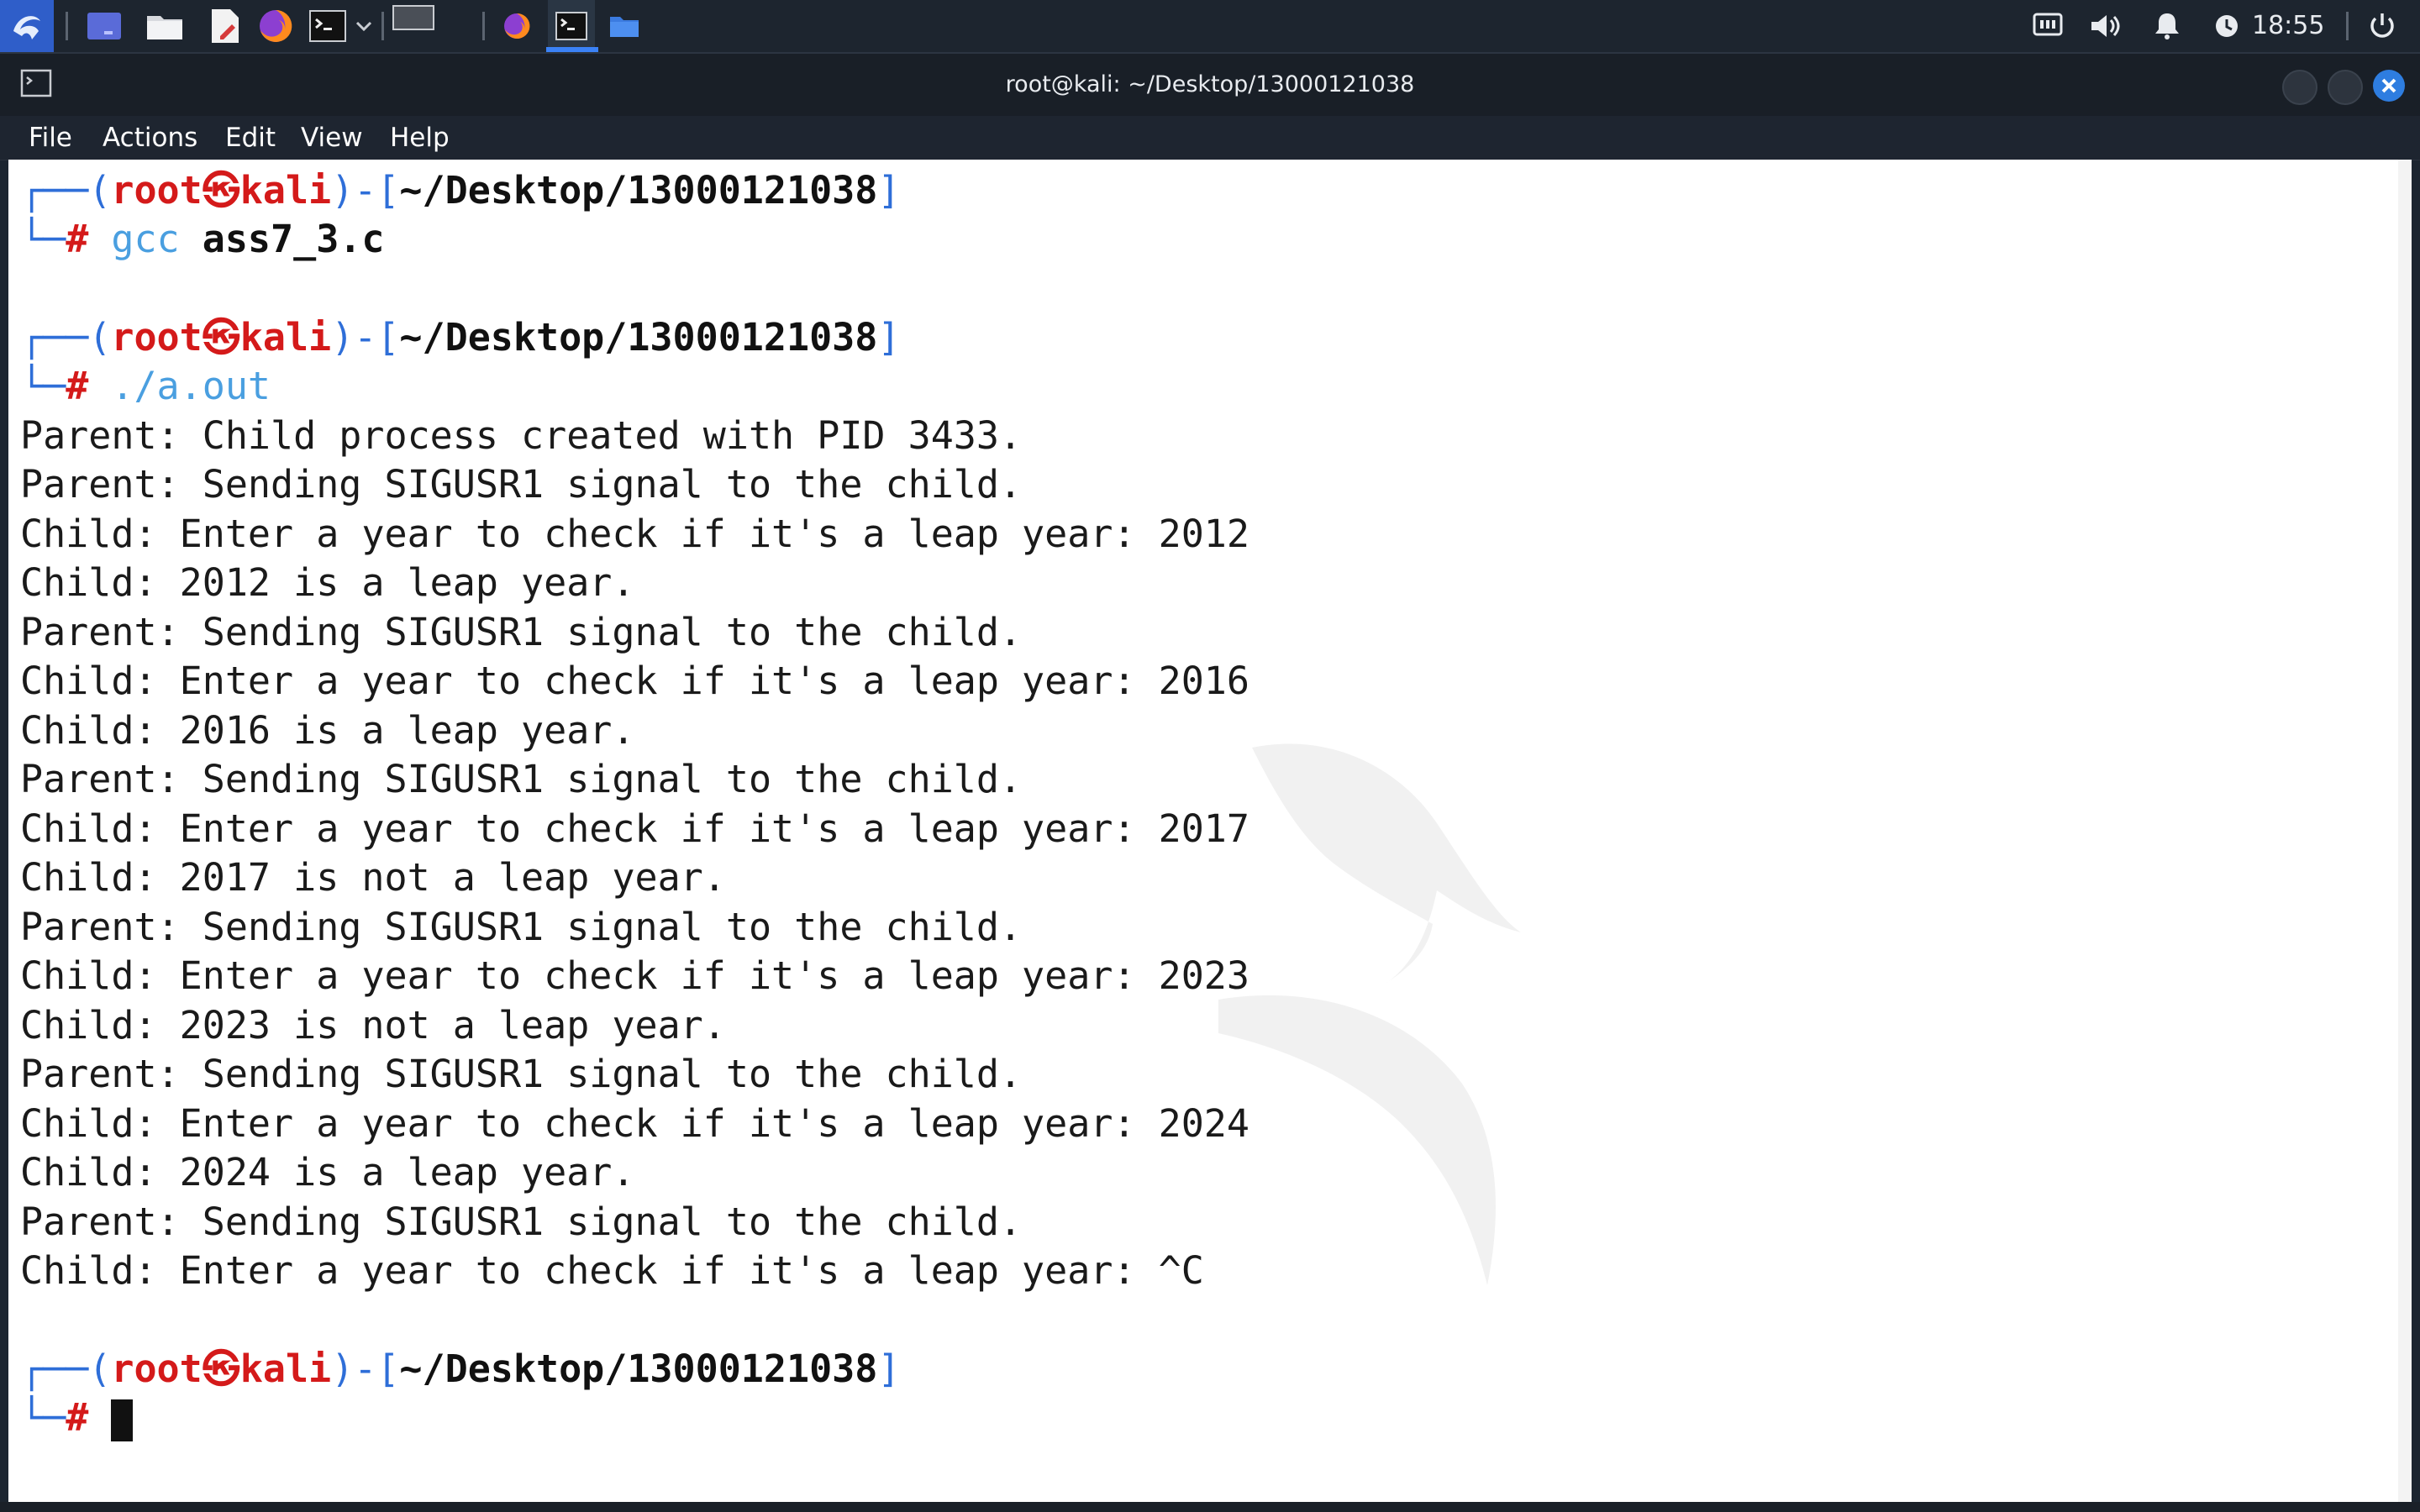  I want to click on firefox-task-icon, so click(517, 26).